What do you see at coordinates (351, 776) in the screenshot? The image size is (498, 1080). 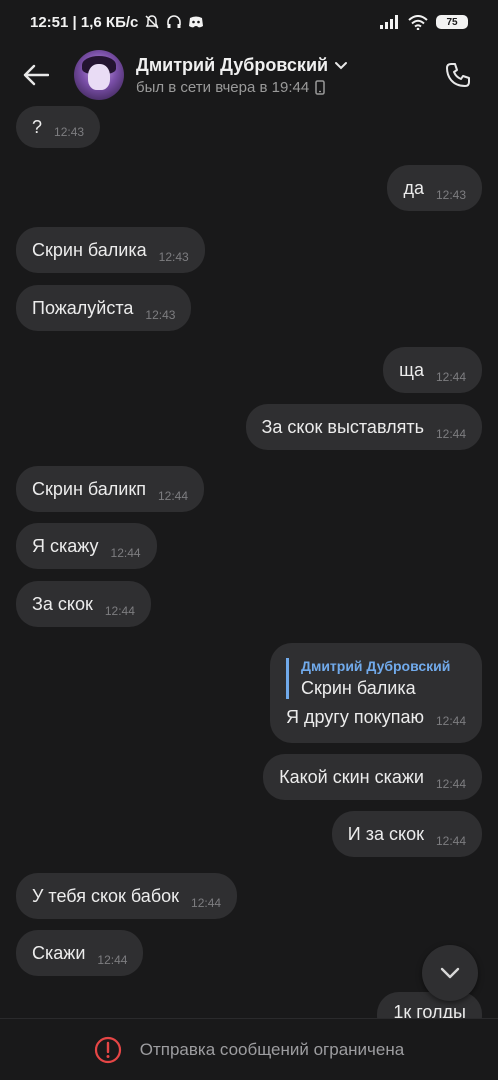 I see `message-text: Какой скин скажи` at bounding box center [351, 776].